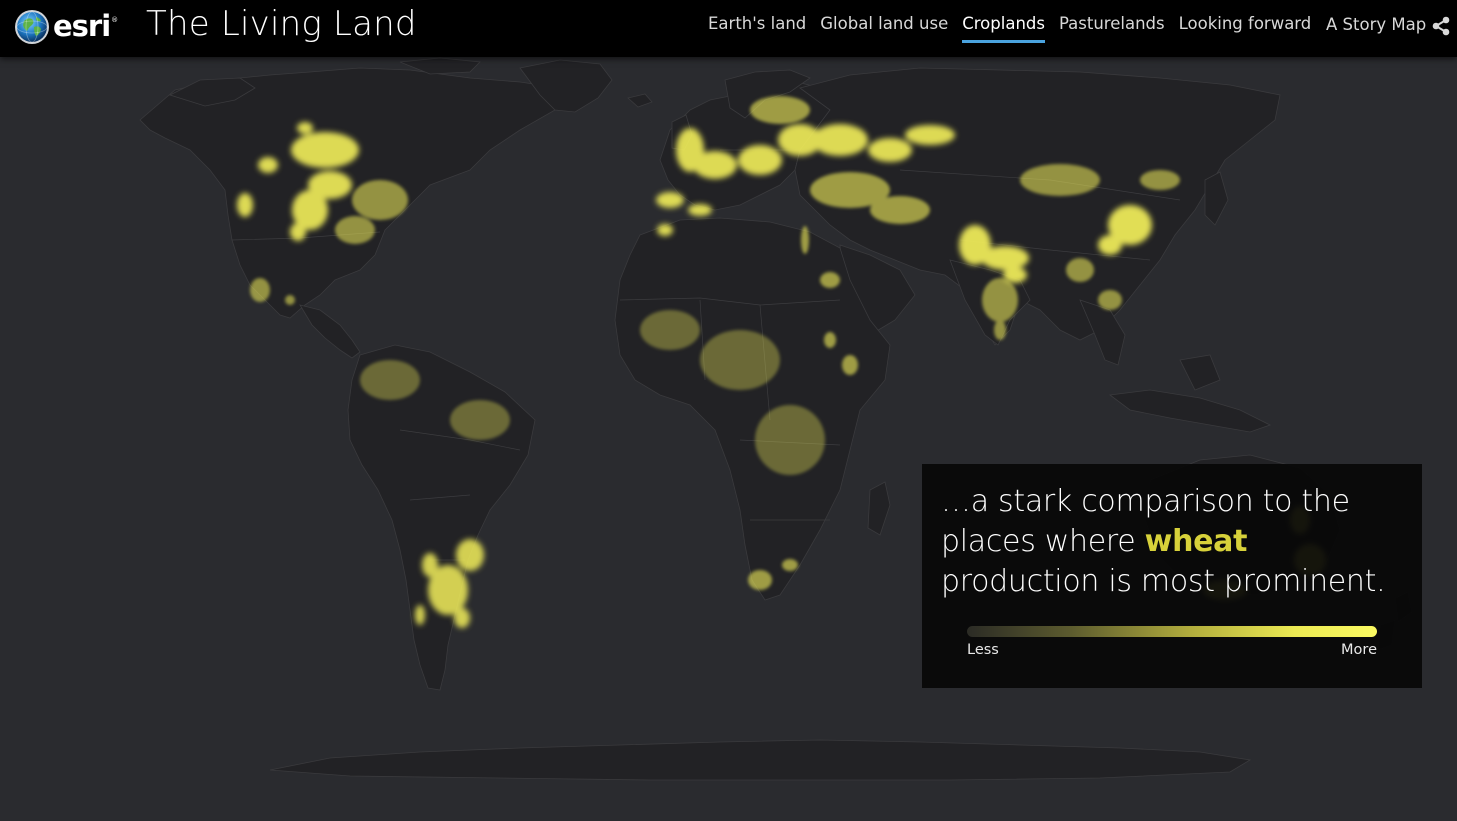 The image size is (1457, 821). What do you see at coordinates (115, 20) in the screenshot?
I see `logo-trademark: ®` at bounding box center [115, 20].